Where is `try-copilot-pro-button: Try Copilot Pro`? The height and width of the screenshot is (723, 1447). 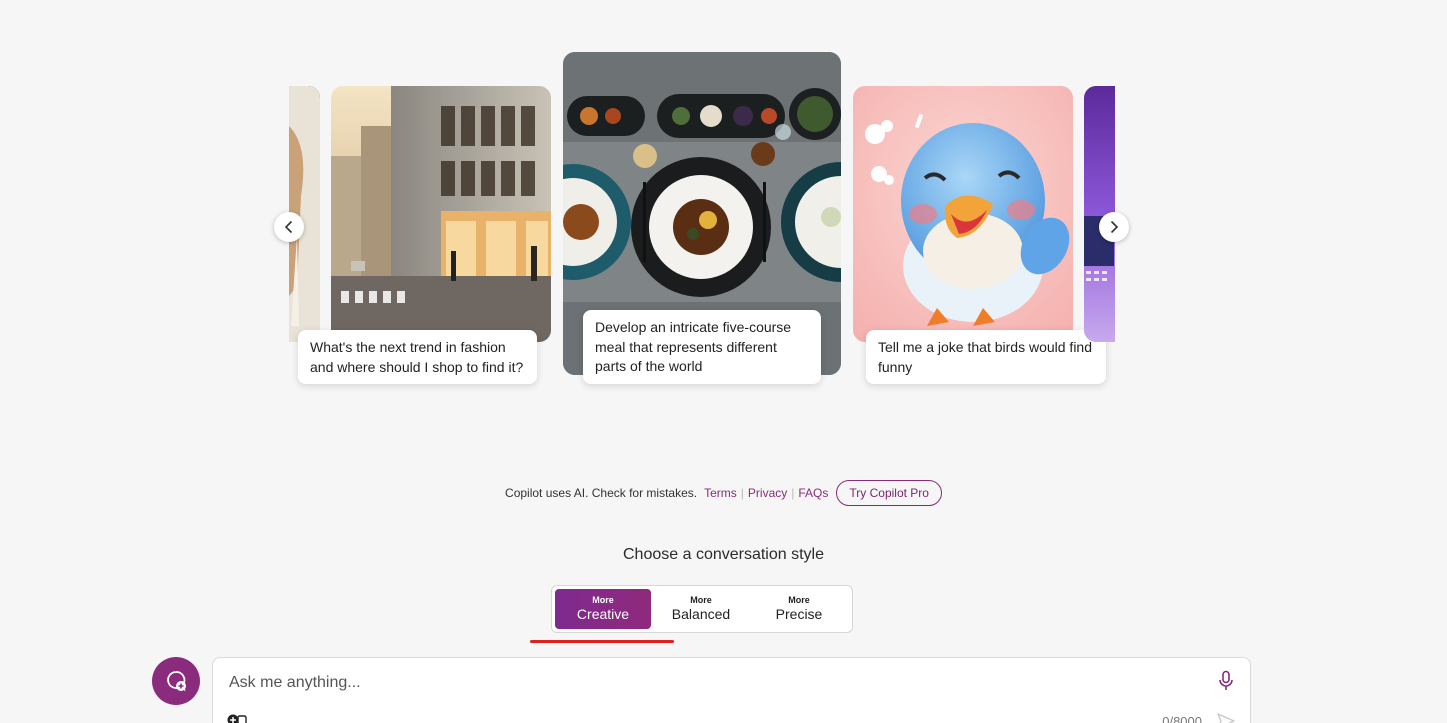 try-copilot-pro-button: Try Copilot Pro is located at coordinates (889, 493).